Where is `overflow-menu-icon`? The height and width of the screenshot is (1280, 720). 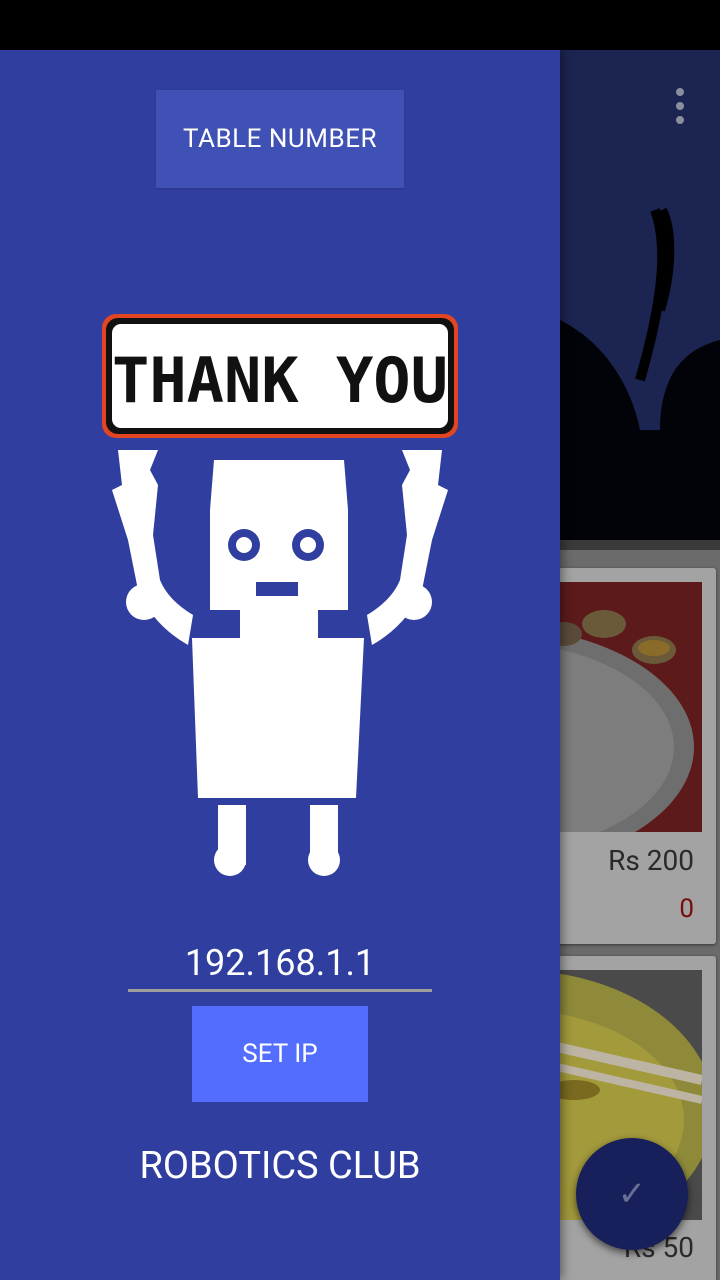 overflow-menu-icon is located at coordinates (680, 106).